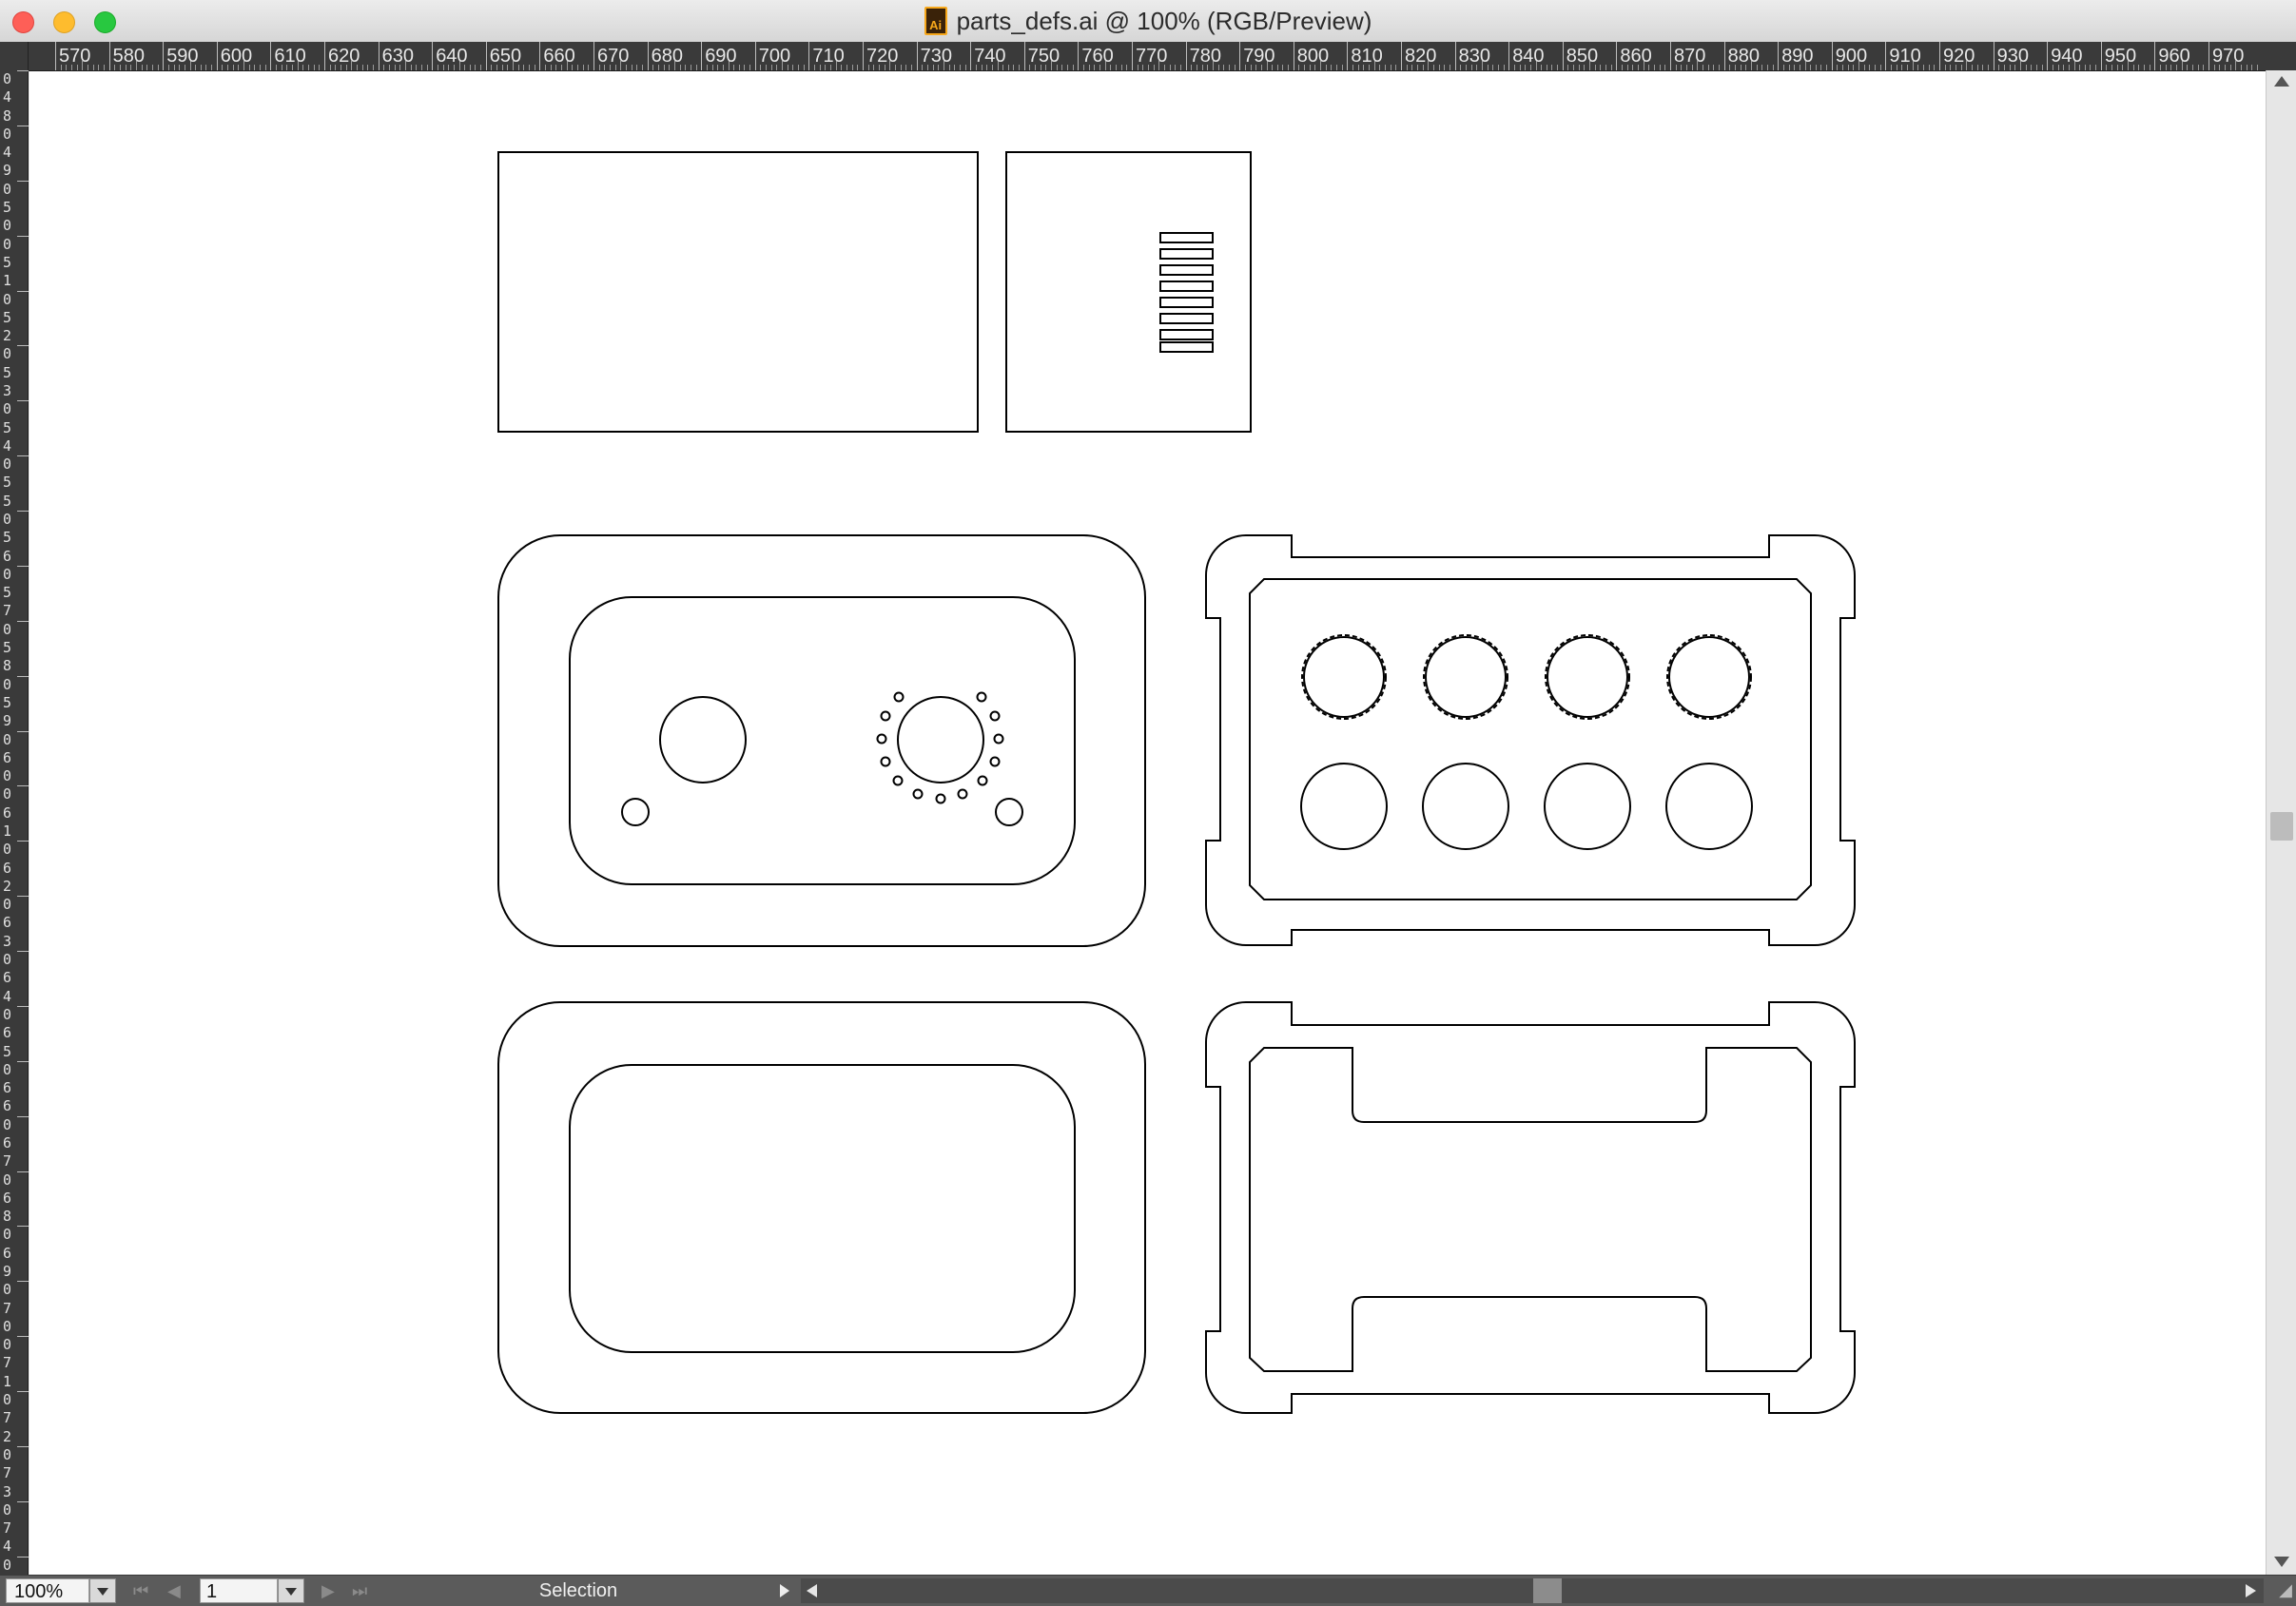 Image resolution: width=2296 pixels, height=1606 pixels. I want to click on ruler-origin, so click(15, 56).